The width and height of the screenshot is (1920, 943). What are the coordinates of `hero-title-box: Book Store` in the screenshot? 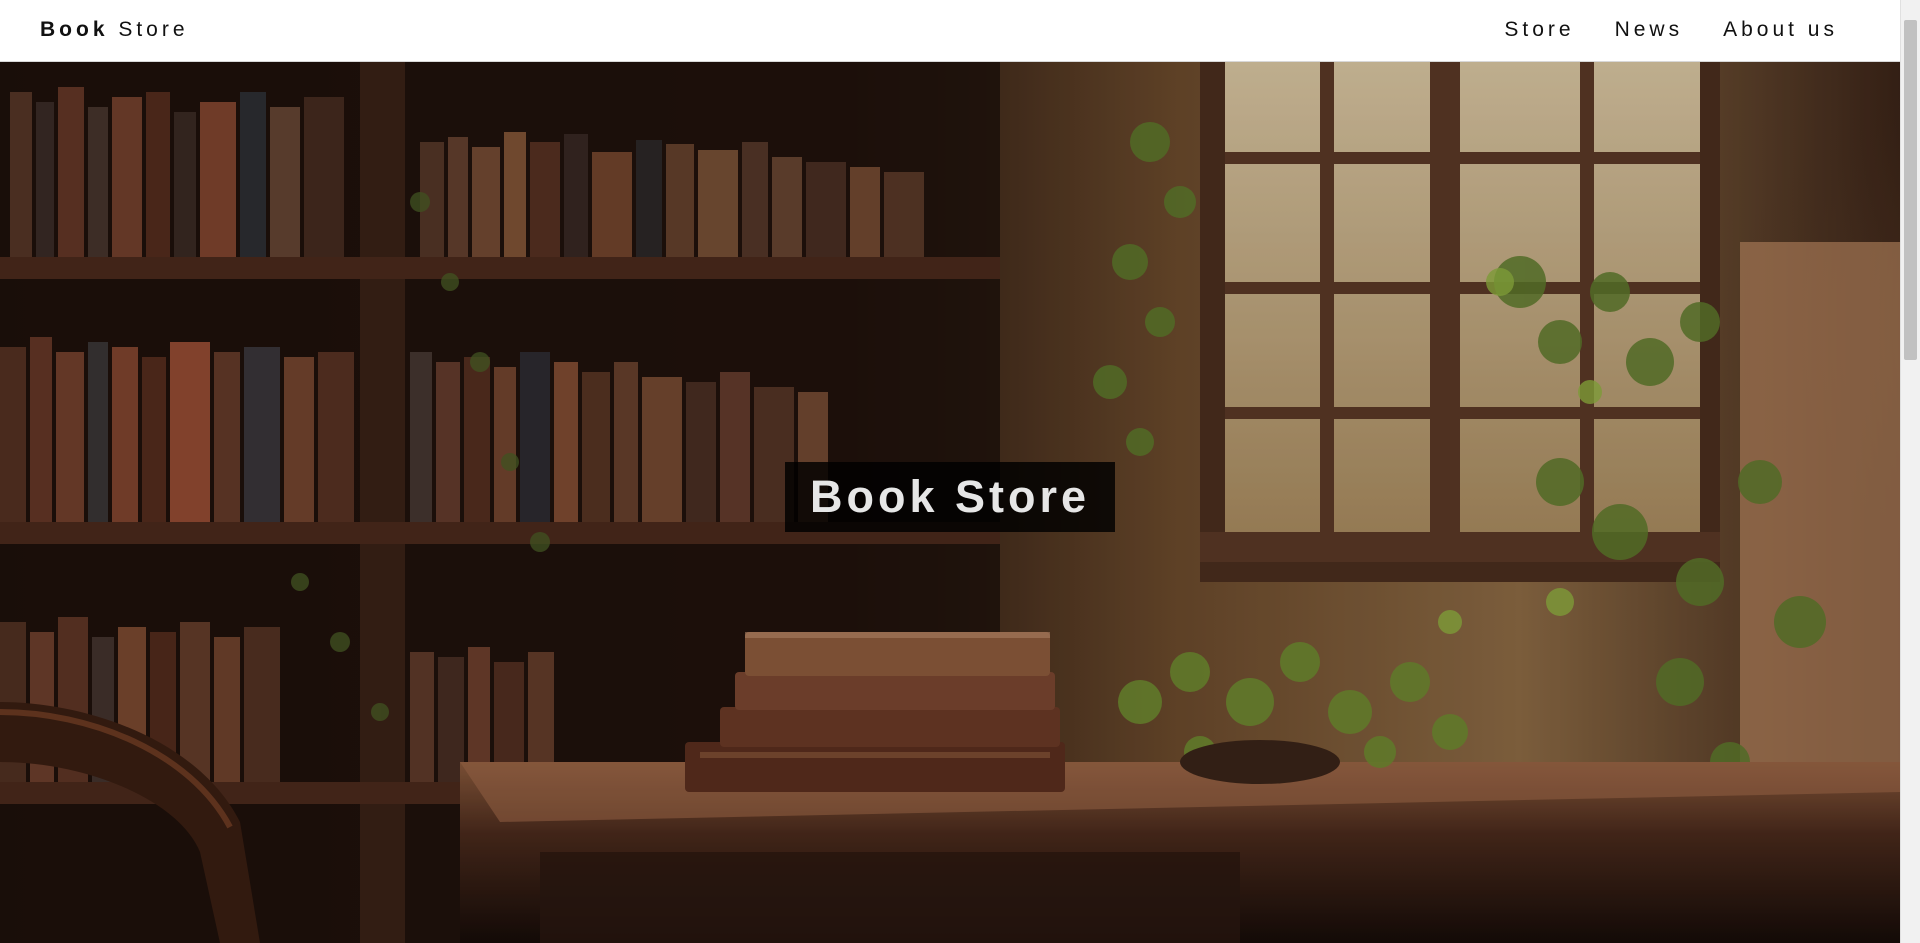 It's located at (950, 497).